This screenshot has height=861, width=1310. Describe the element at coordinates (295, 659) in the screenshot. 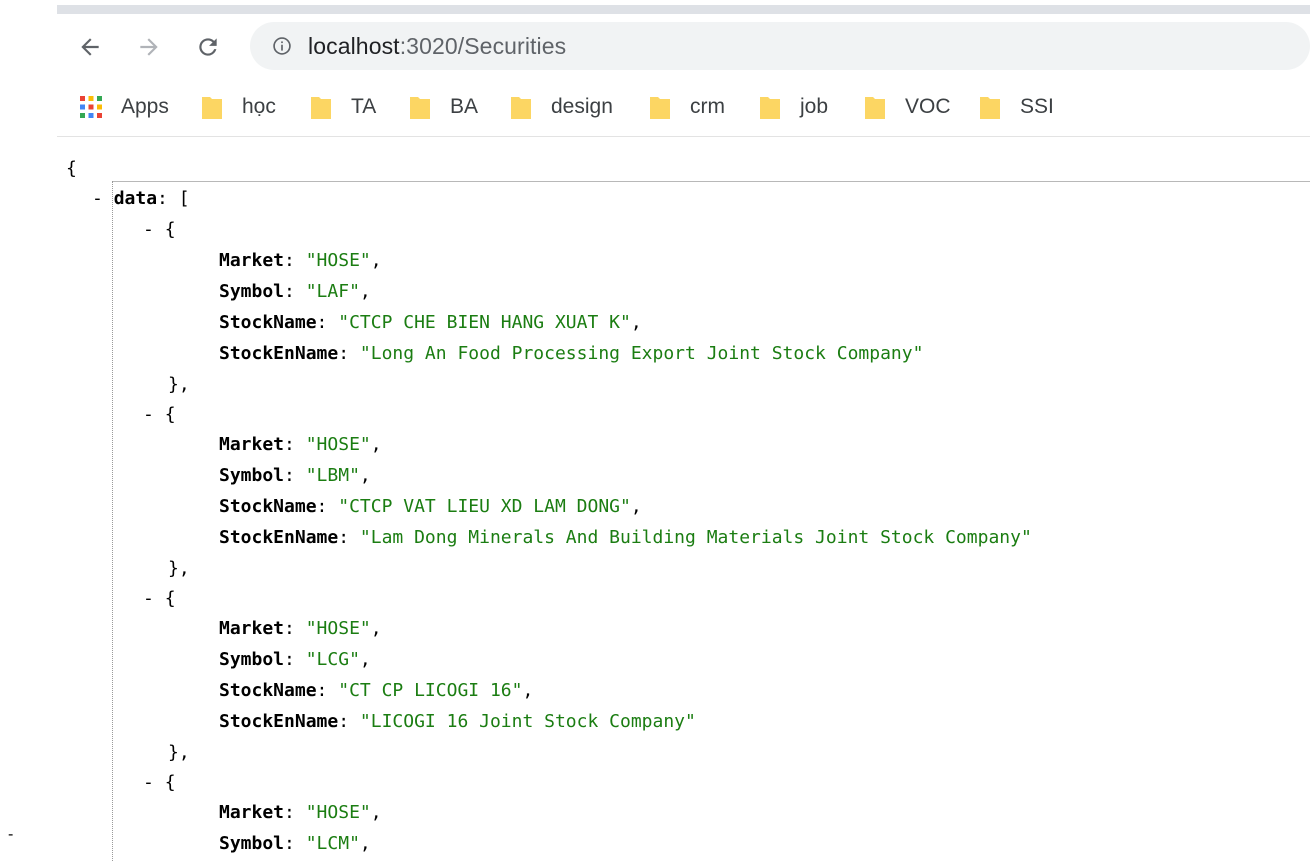

I see `json-field-symbol: Symbol: "LCG",` at that location.